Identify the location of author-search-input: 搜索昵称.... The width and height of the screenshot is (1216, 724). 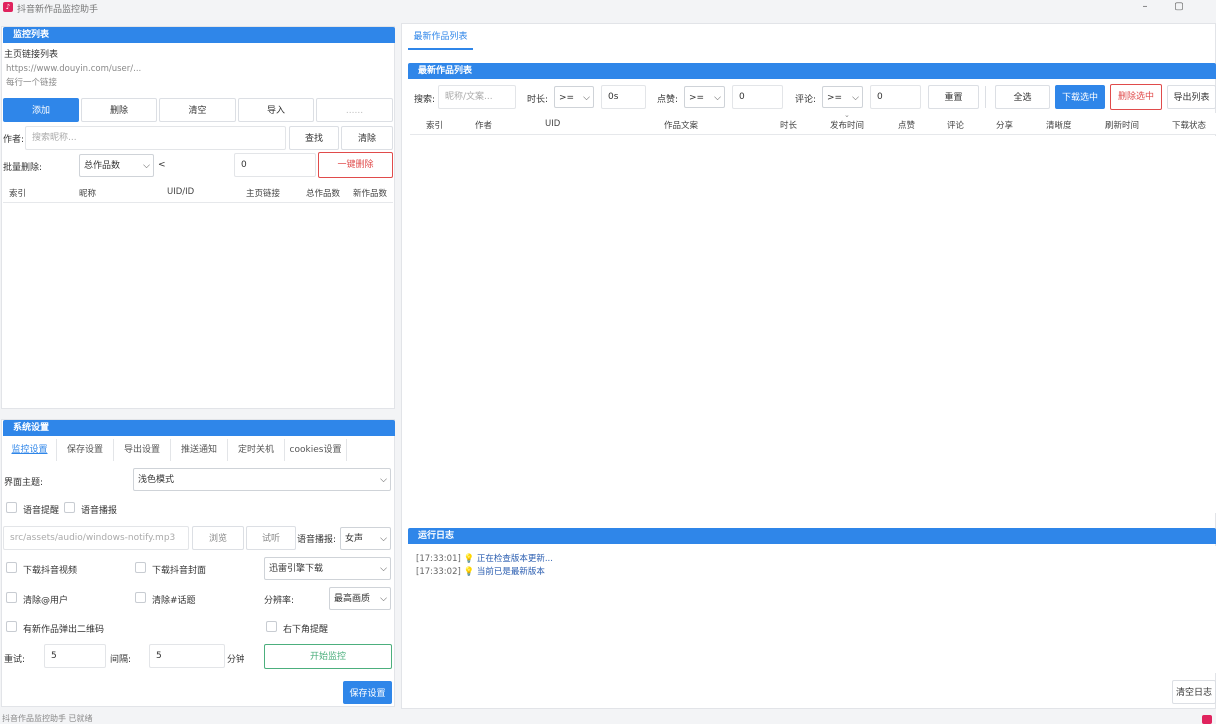
(155, 138).